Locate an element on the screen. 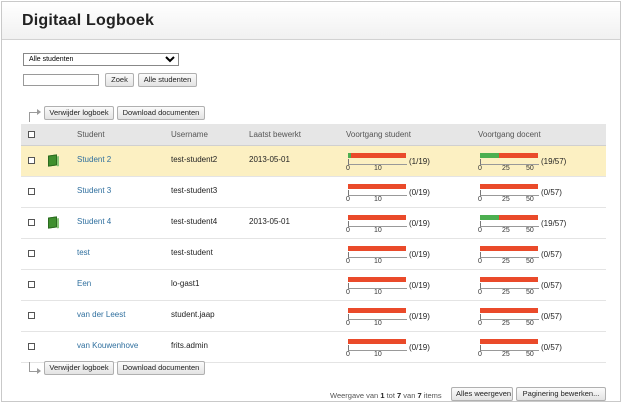  student-name-link: van der Leest is located at coordinates (101, 314).